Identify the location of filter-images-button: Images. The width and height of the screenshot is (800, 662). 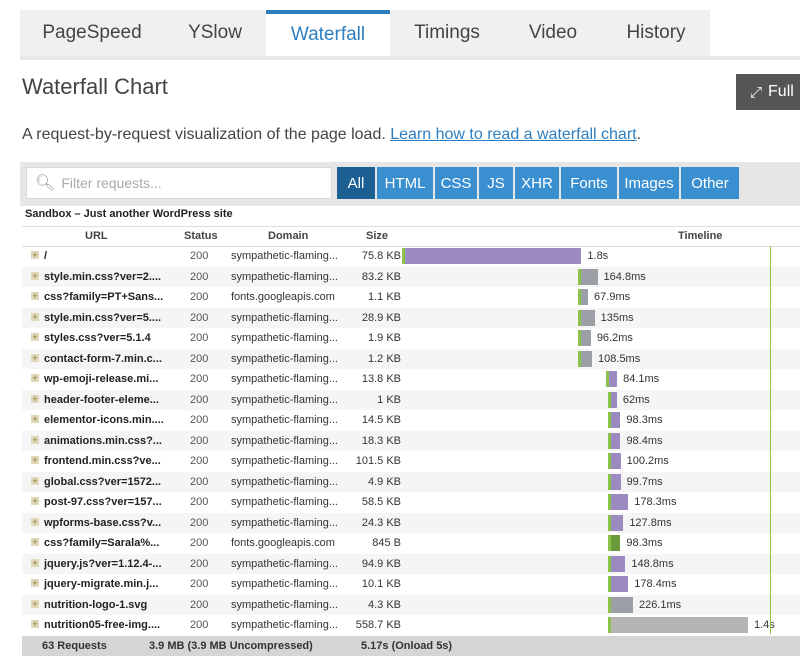
(649, 183).